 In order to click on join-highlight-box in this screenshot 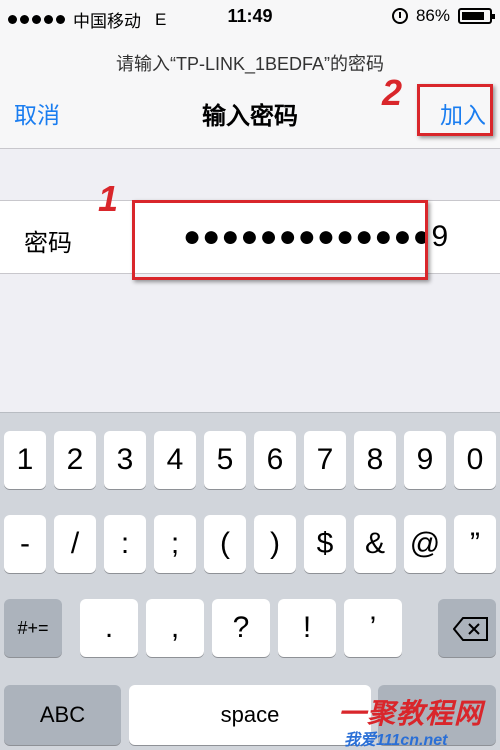, I will do `click(455, 110)`.